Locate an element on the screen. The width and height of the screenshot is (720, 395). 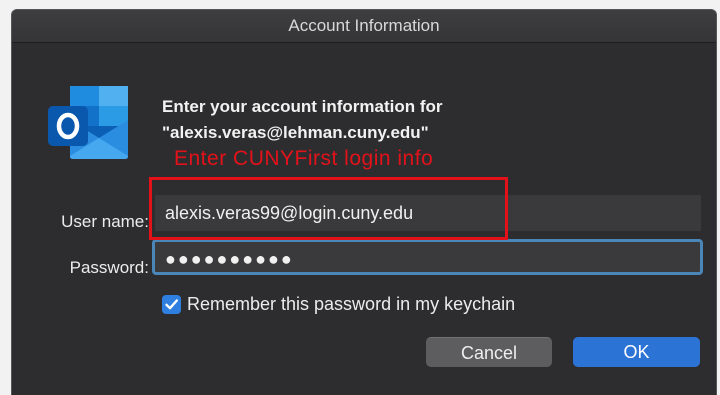
account-prompt-line1: Enter your account information for is located at coordinates (302, 106).